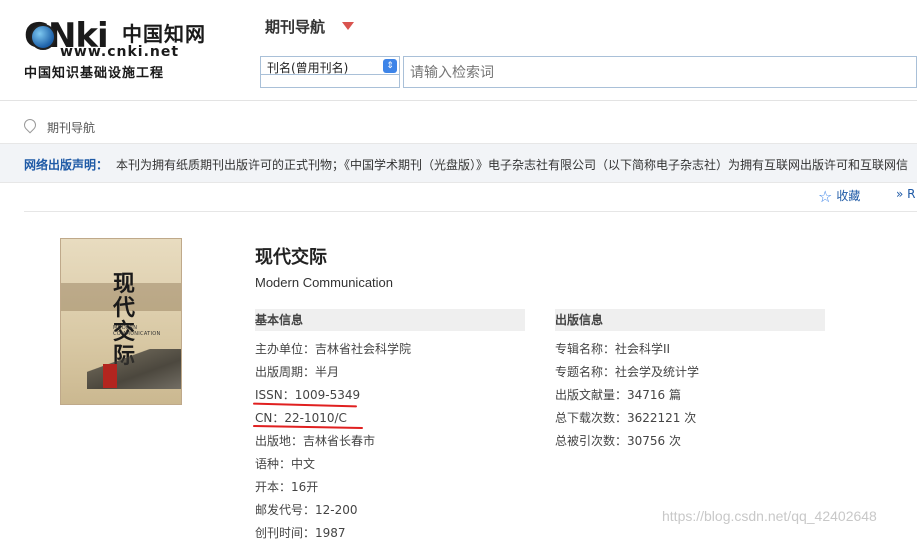 This screenshot has width=917, height=541. I want to click on search-field-select: 刊名(曾用刊名) ⇕, so click(330, 72).